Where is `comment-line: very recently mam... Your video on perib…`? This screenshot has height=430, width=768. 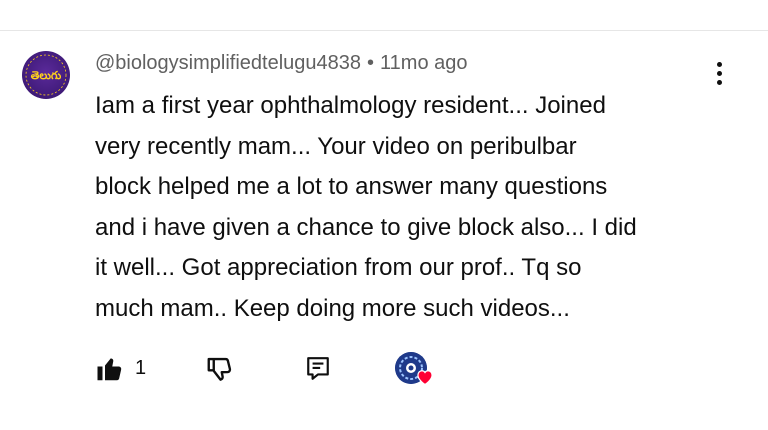 comment-line: very recently mam... Your video on perib… is located at coordinates (336, 146).